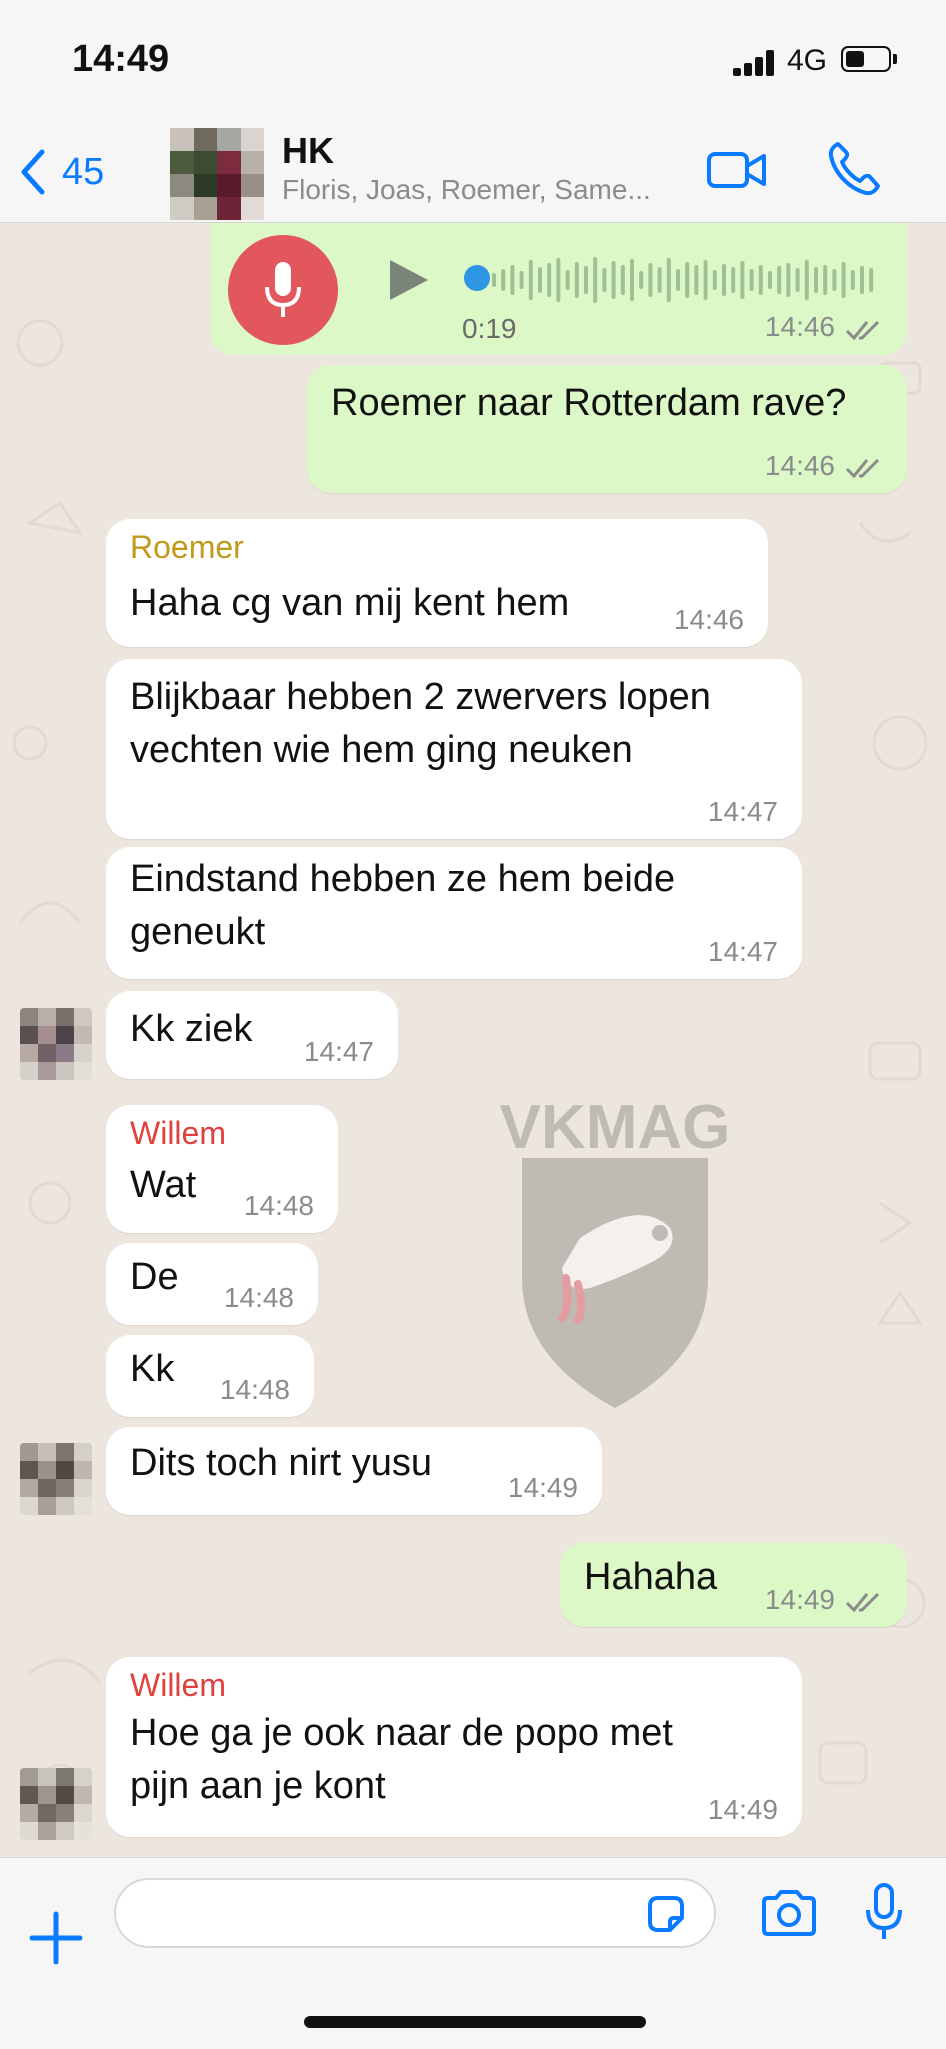 Image resolution: width=946 pixels, height=2049 pixels. I want to click on video-call-button, so click(737, 170).